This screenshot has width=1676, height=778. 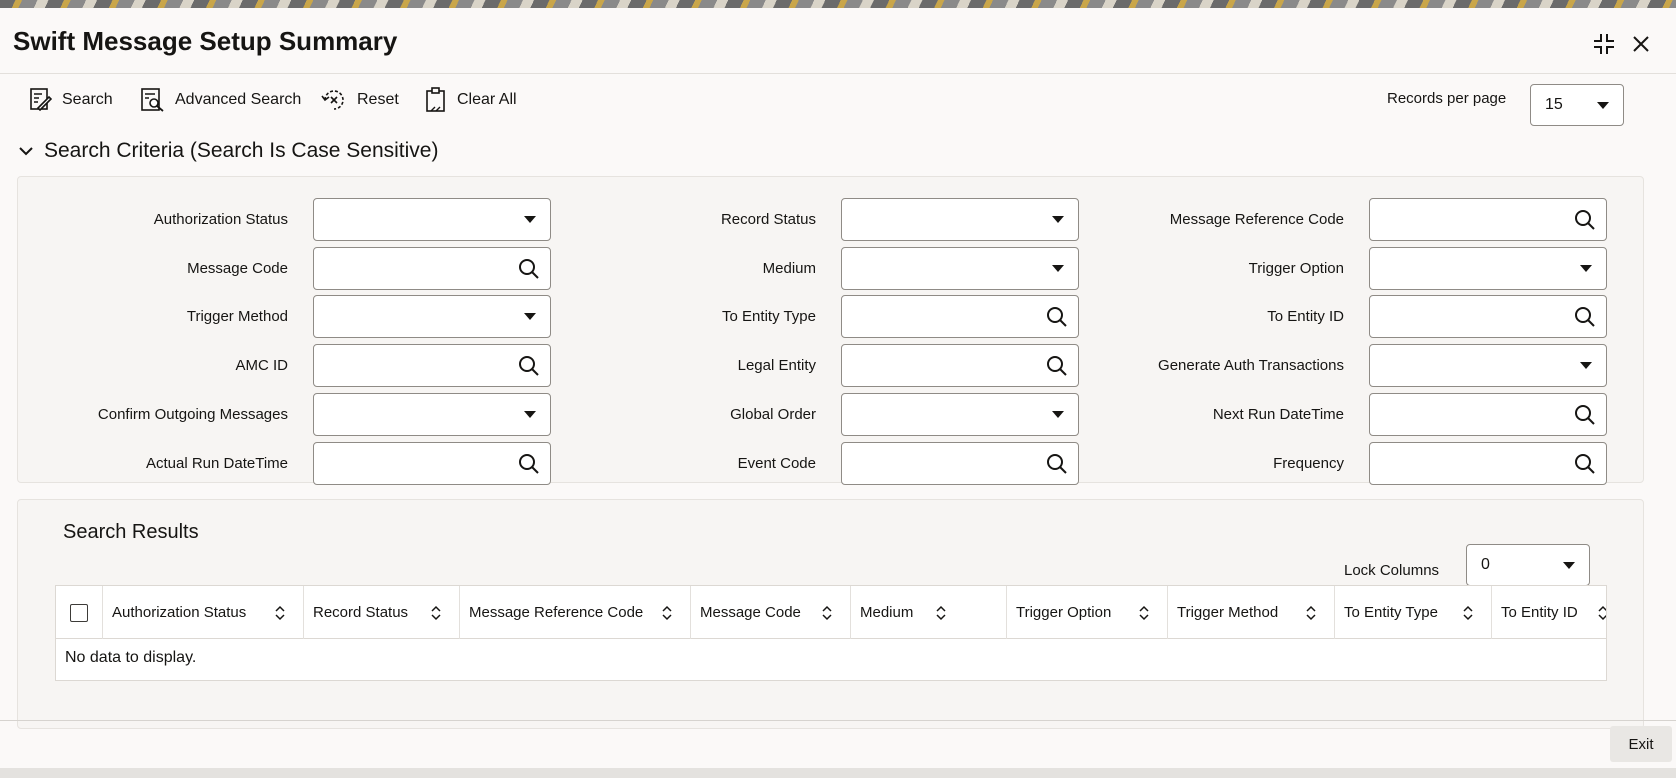 What do you see at coordinates (789, 268) in the screenshot?
I see `medium-label: Medium` at bounding box center [789, 268].